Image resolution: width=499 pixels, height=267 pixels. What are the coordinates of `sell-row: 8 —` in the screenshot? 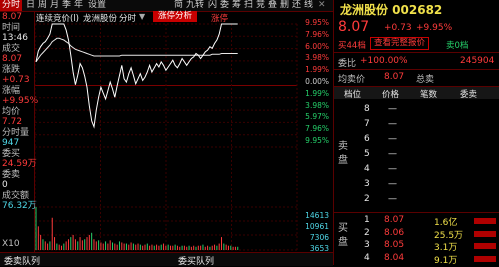 It's located at (416, 110).